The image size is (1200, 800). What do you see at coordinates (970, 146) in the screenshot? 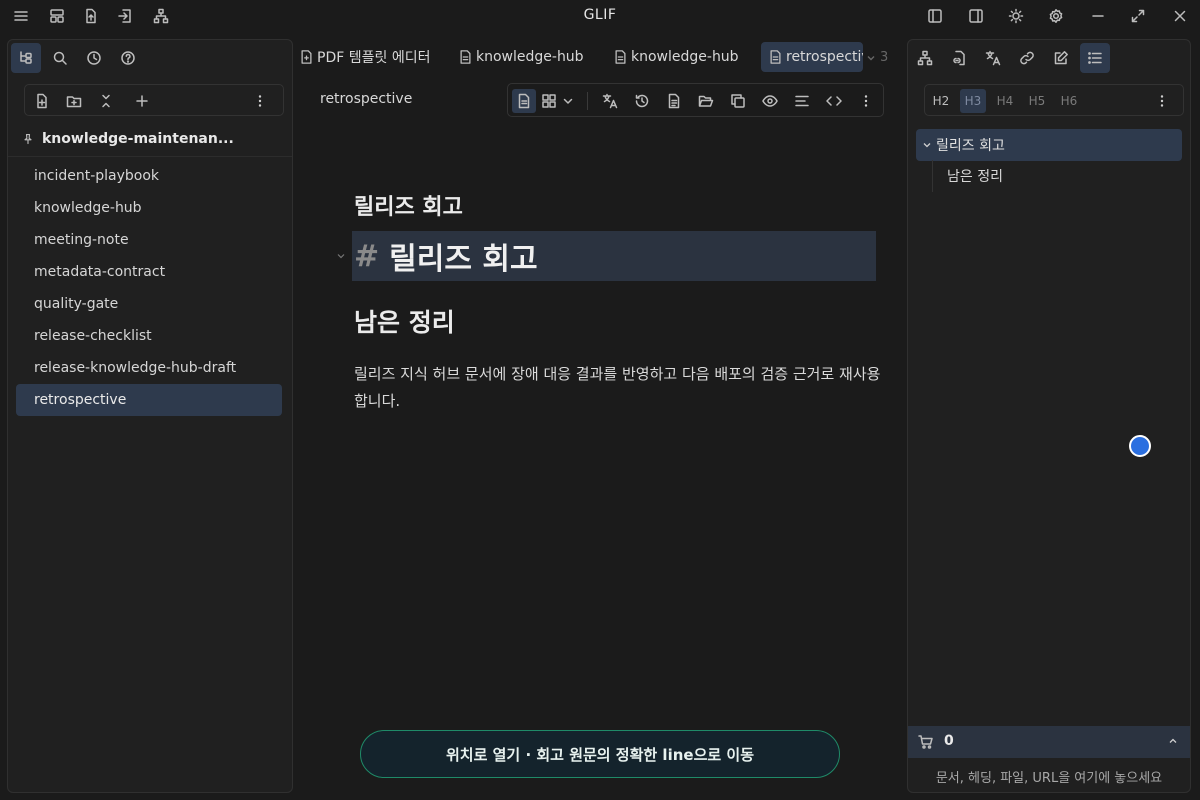
I see `outline-item-label: 릴리즈 회고` at bounding box center [970, 146].